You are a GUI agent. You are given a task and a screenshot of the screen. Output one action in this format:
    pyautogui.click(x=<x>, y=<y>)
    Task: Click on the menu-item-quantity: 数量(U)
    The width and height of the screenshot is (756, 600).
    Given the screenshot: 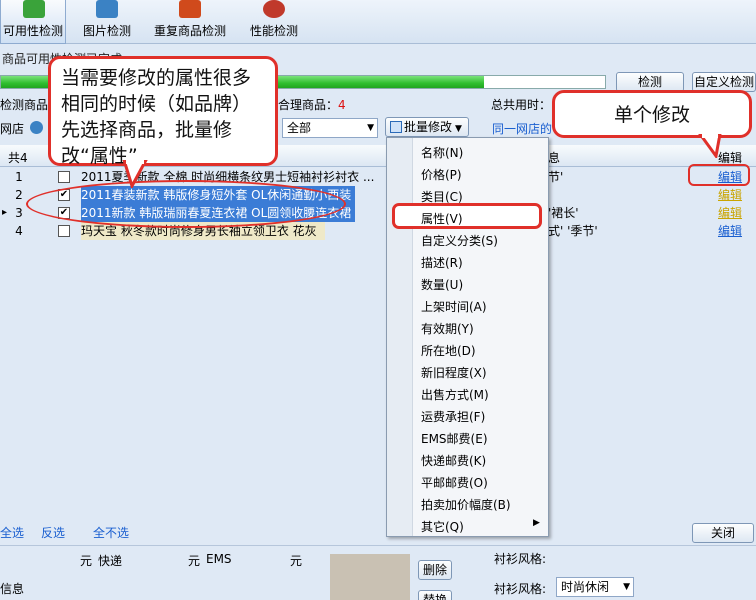 What is the action you would take?
    pyautogui.click(x=442, y=284)
    